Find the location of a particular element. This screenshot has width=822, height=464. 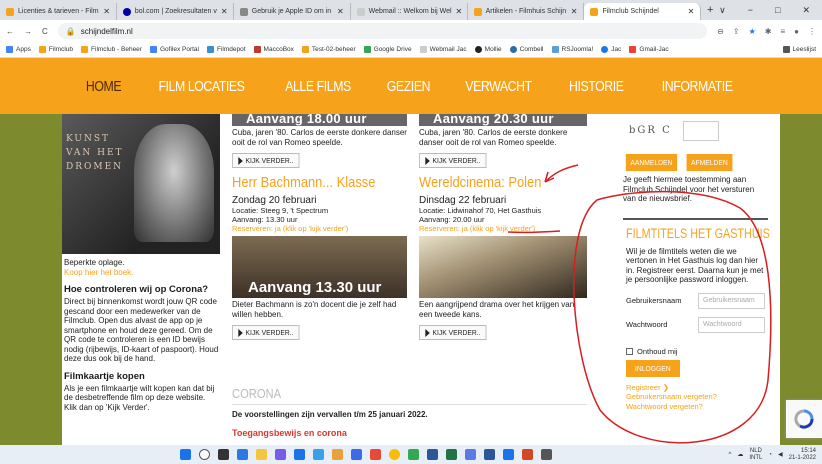

star-icon: ★ is located at coordinates (752, 31).